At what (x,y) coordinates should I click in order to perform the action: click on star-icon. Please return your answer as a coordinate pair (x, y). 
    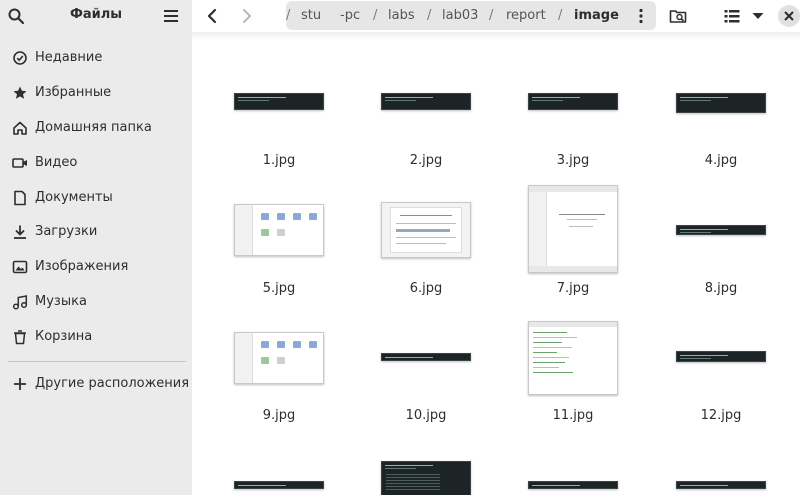
    Looking at the image, I should click on (20, 92).